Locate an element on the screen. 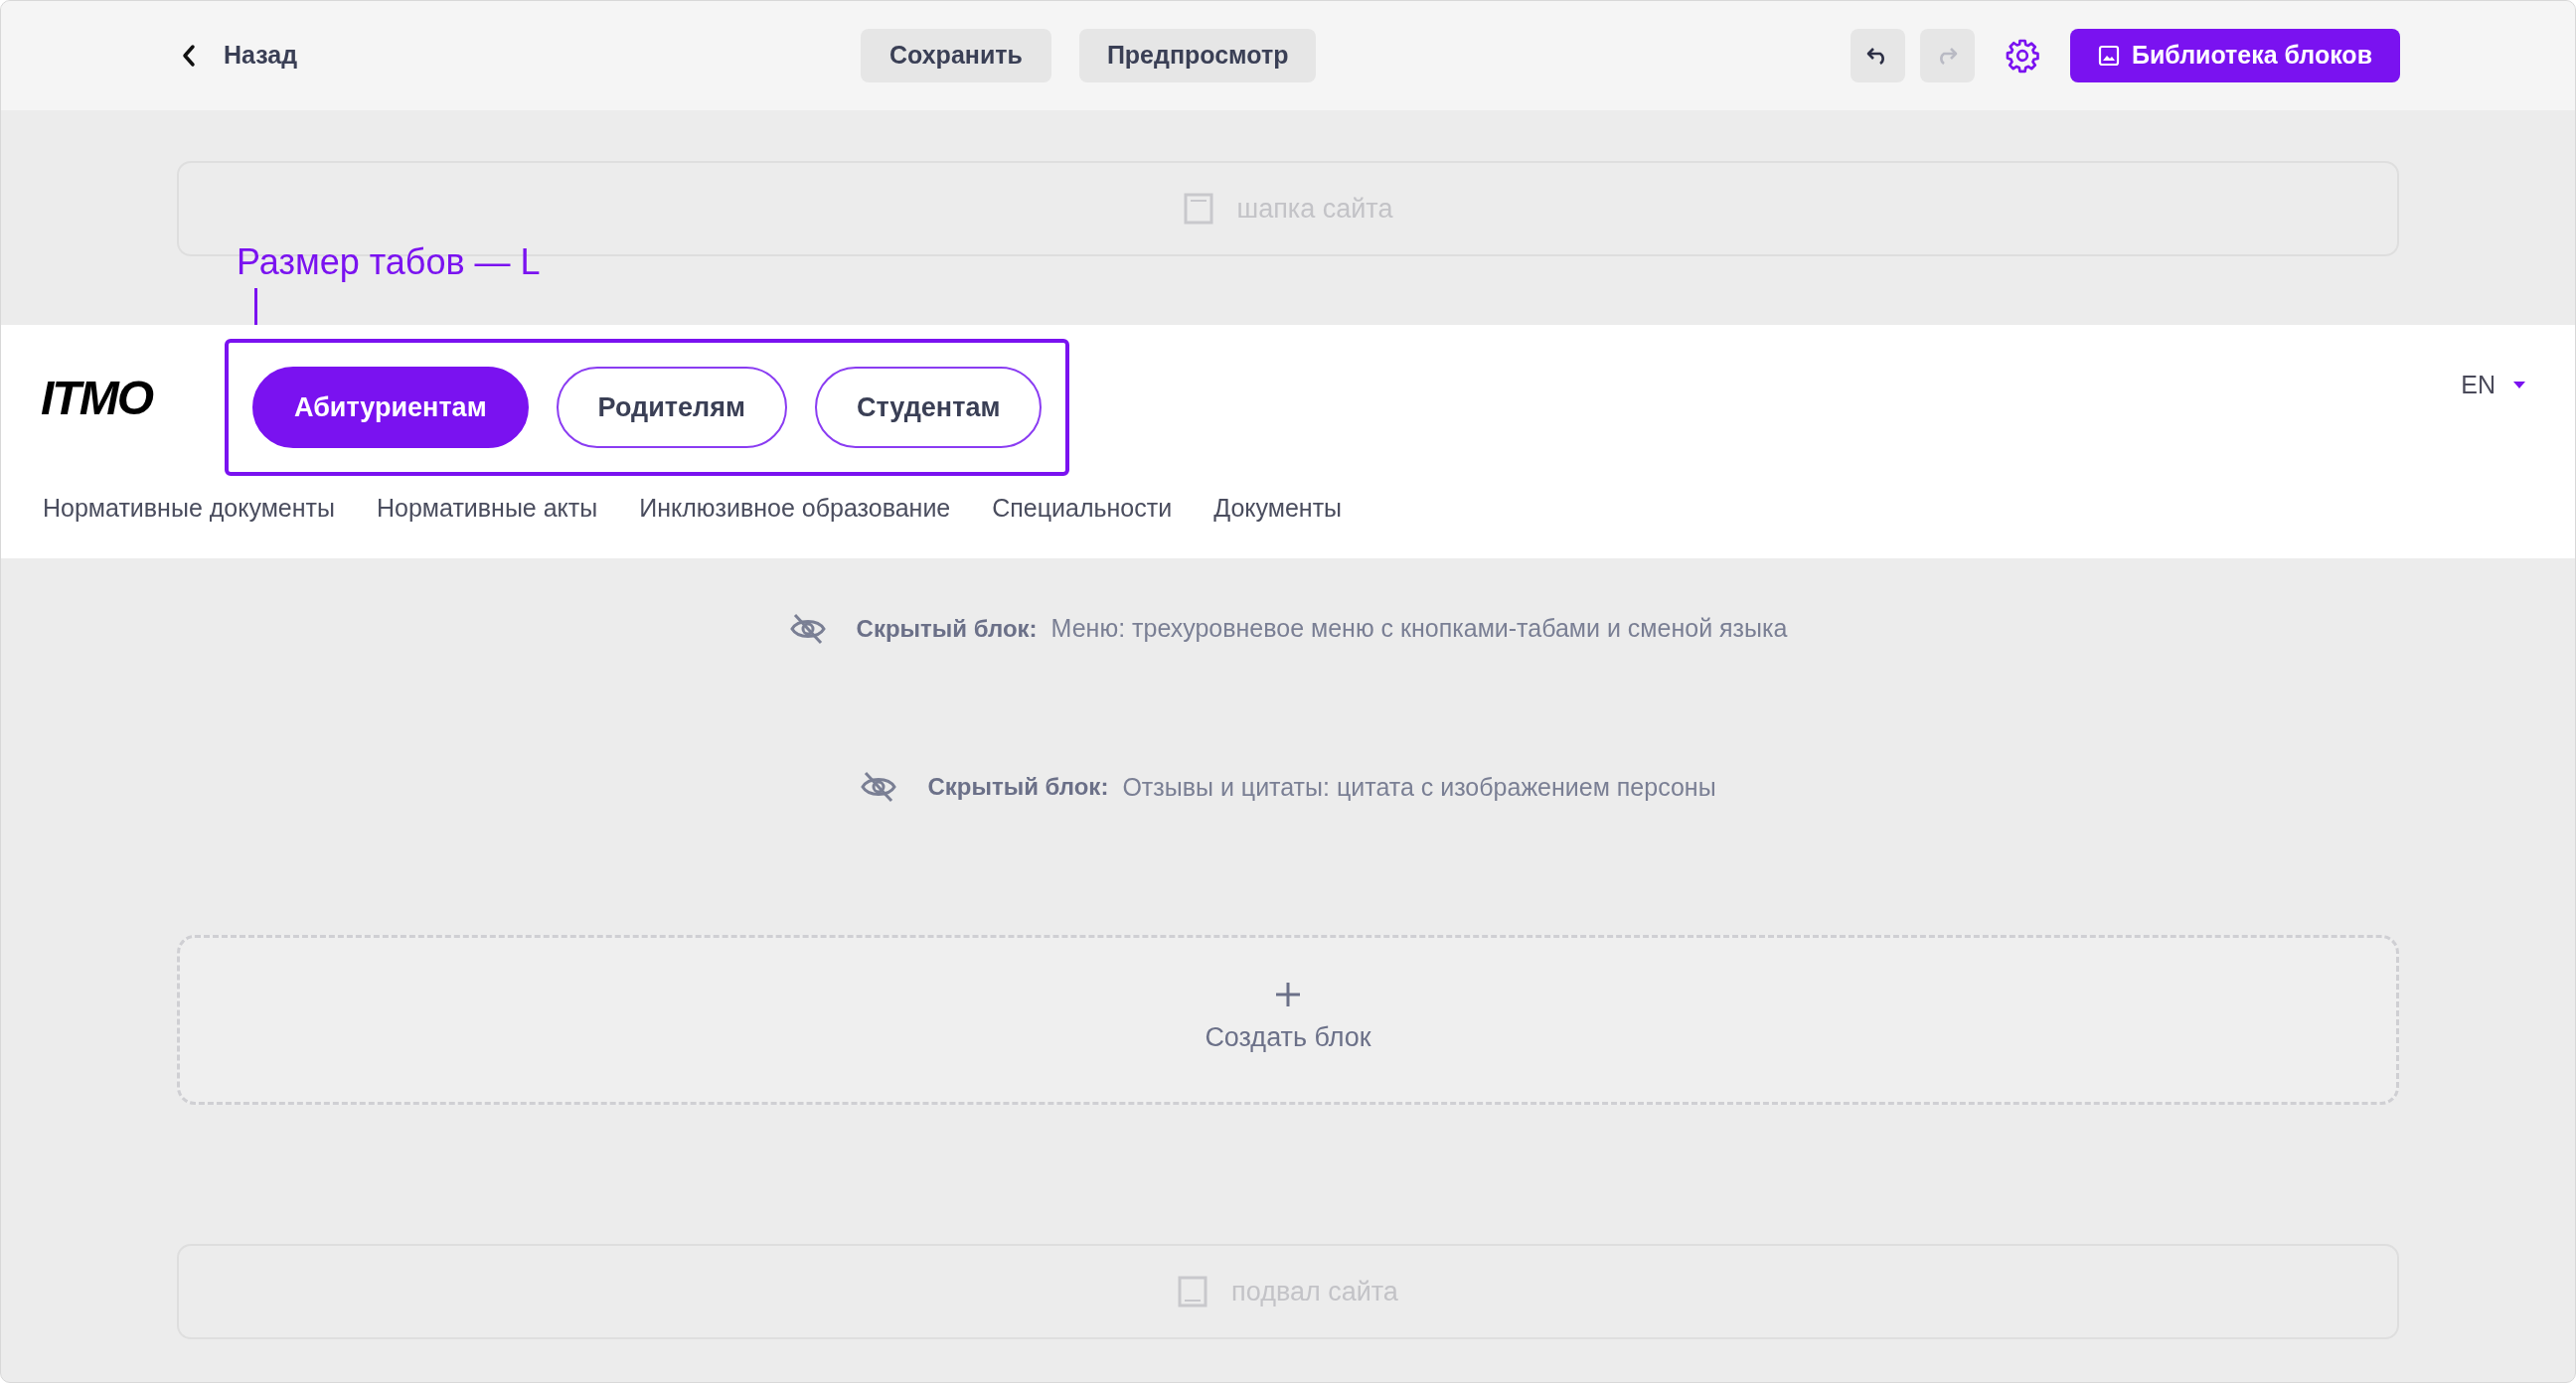 The width and height of the screenshot is (2576, 1383). undo-button is located at coordinates (1877, 55).